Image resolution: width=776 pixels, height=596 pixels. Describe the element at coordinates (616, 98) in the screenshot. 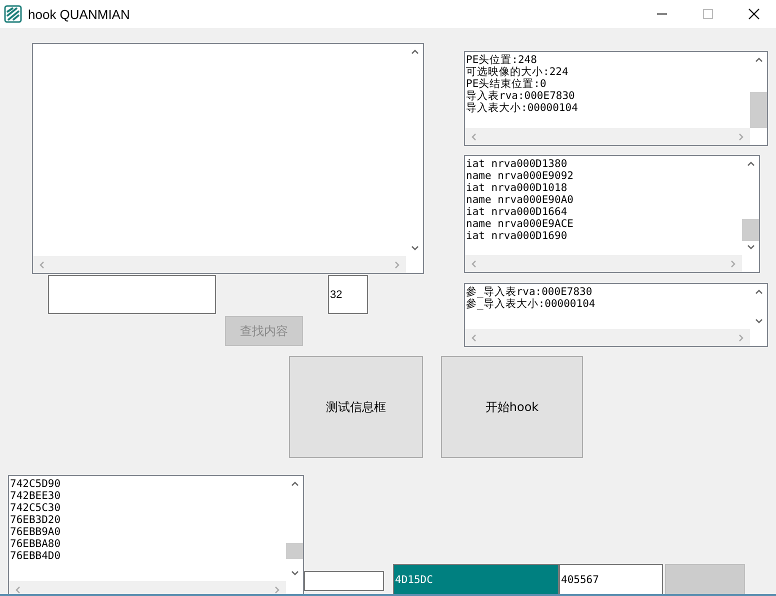

I see `info-text-area: PE头位置:248 可选映像的大小:224 PE头结束位置:0 导入表rva:000E7830 导入表大小:00000104` at that location.